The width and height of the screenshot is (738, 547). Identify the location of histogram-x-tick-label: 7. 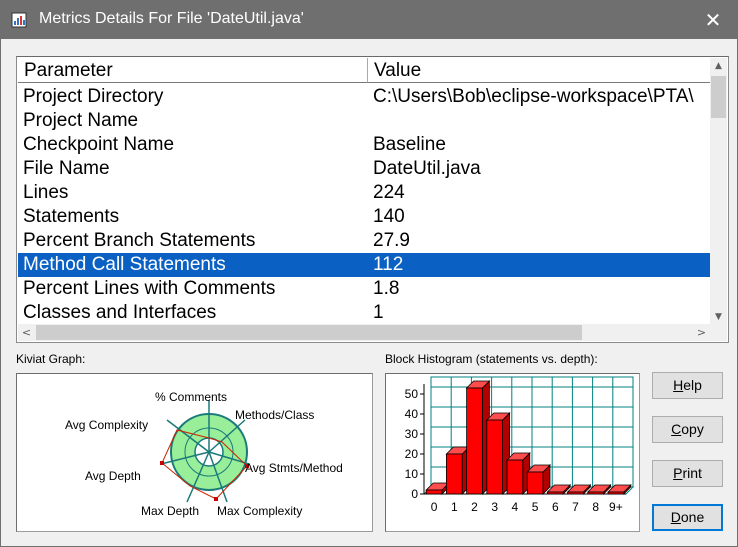
(575, 507).